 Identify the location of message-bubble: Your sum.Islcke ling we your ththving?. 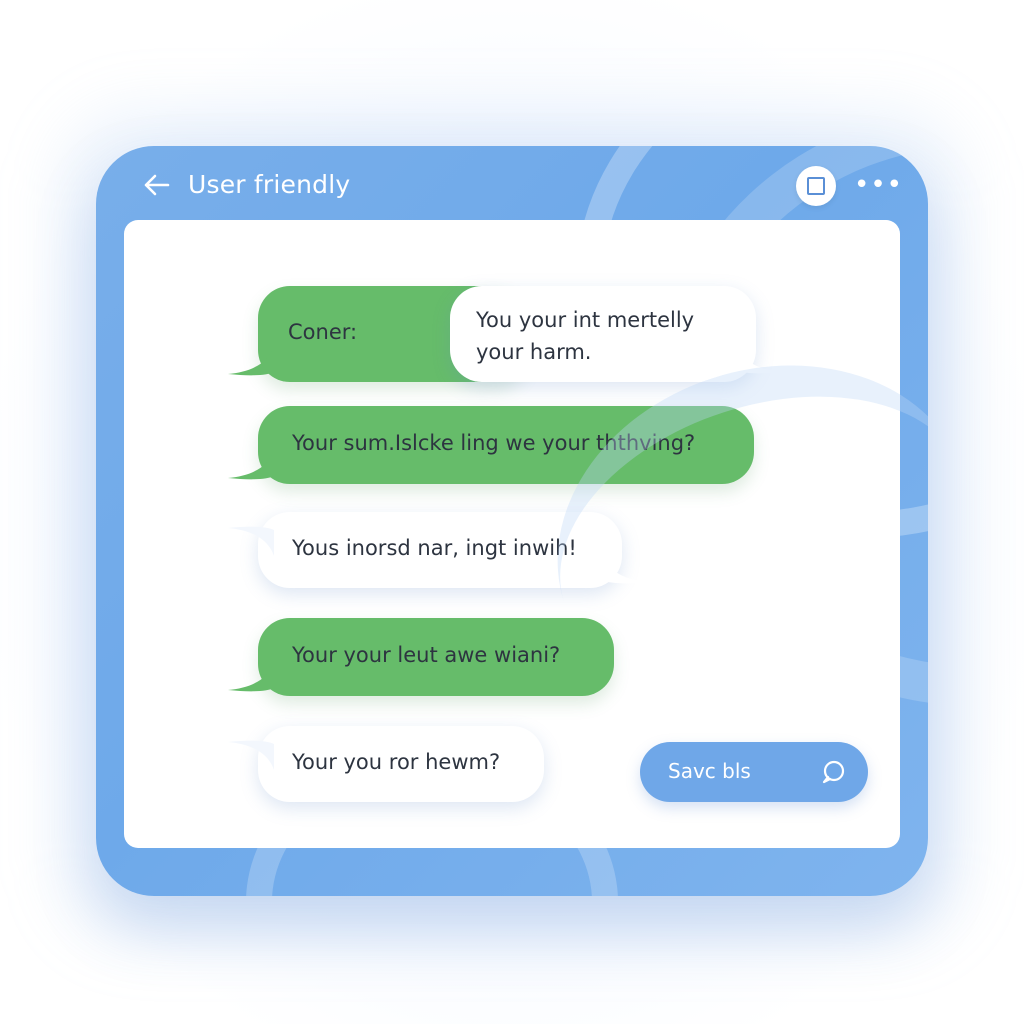
(491, 445).